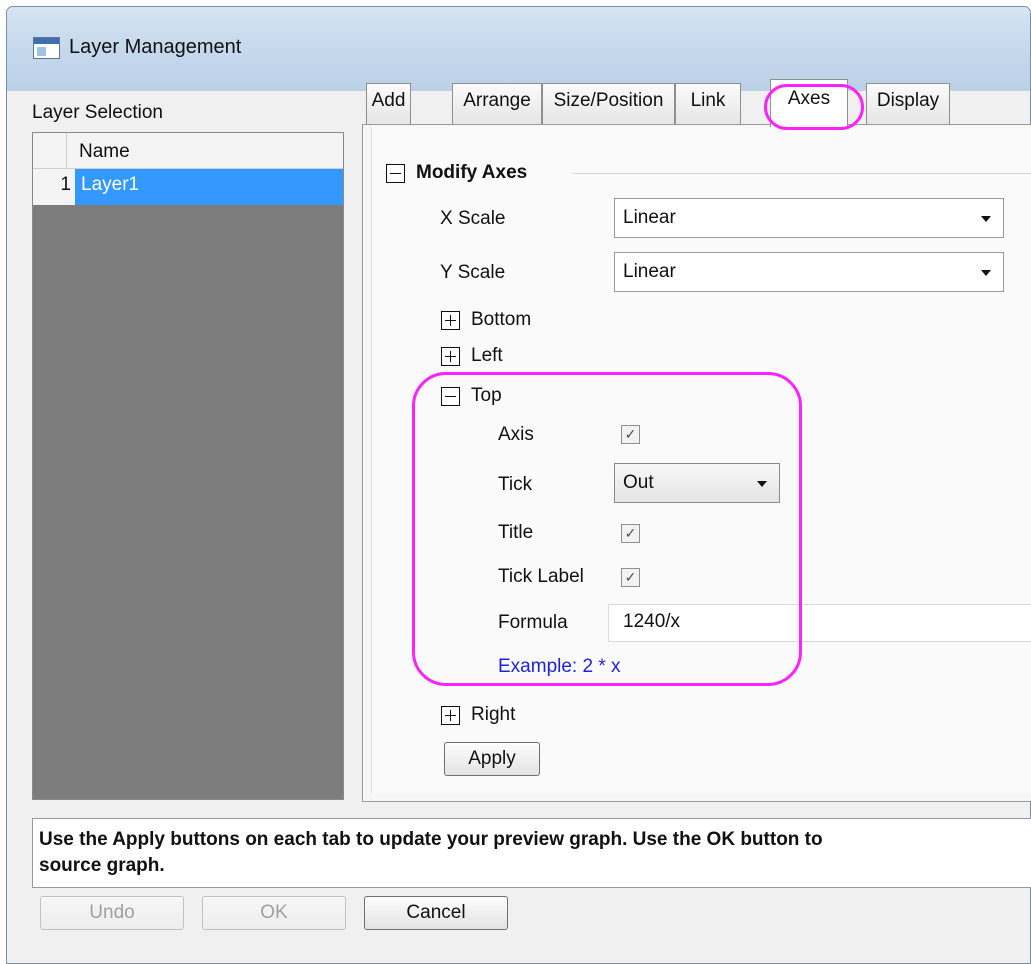 Image resolution: width=1031 pixels, height=964 pixels. I want to click on right-expand-icon, so click(450, 715).